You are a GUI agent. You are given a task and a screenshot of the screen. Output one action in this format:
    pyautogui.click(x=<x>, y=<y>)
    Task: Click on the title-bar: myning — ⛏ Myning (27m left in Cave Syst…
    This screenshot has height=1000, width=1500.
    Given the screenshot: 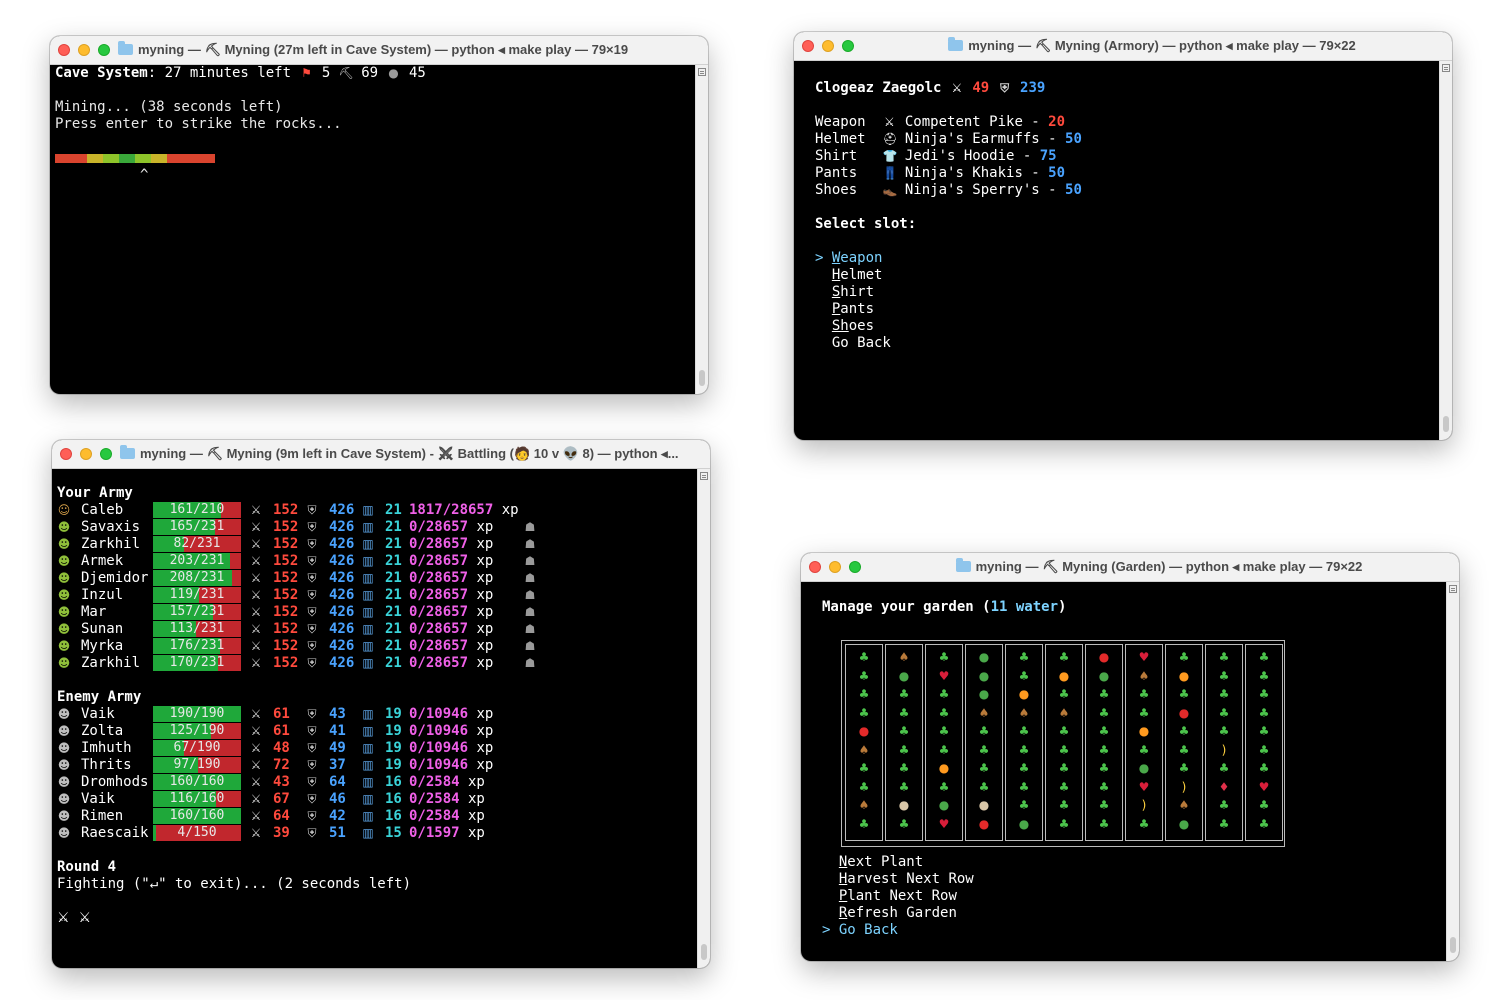 What is the action you would take?
    pyautogui.click(x=379, y=50)
    